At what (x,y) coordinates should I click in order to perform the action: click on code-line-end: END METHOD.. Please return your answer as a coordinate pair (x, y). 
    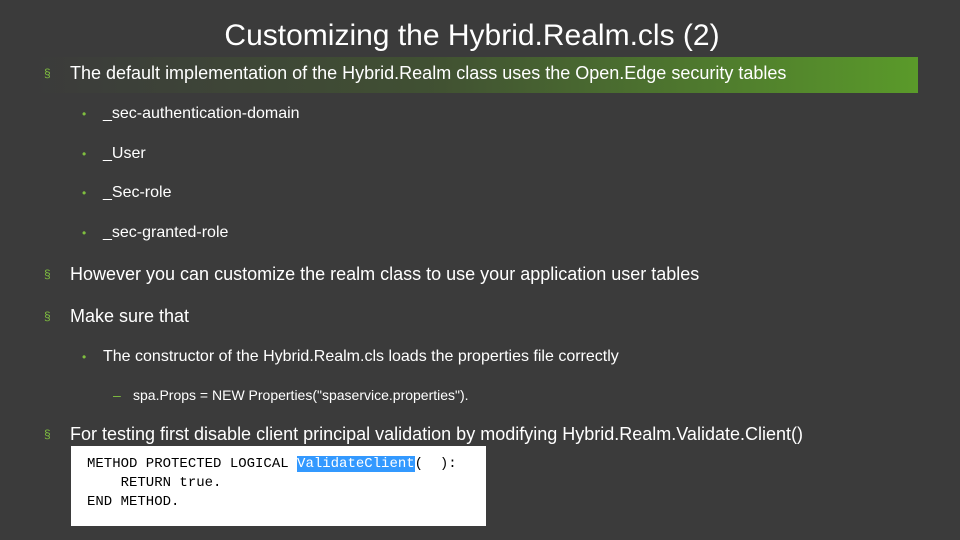
    Looking at the image, I should click on (133, 502).